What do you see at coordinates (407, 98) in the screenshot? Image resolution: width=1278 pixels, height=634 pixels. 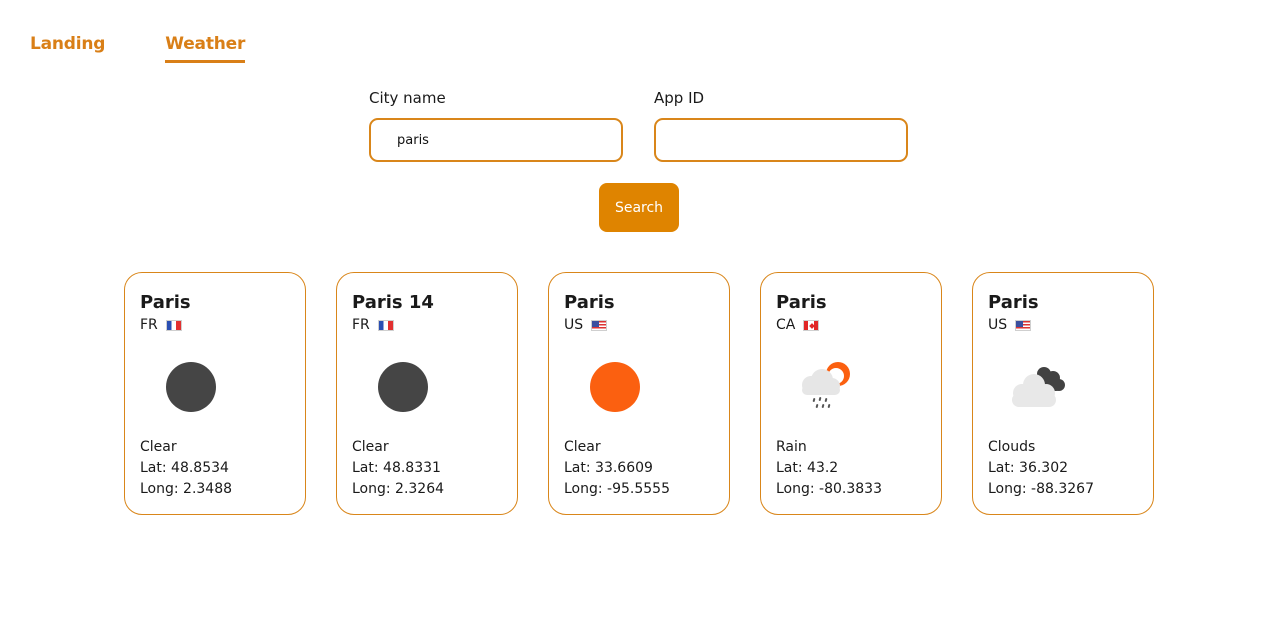 I see `city-name-label: City name` at bounding box center [407, 98].